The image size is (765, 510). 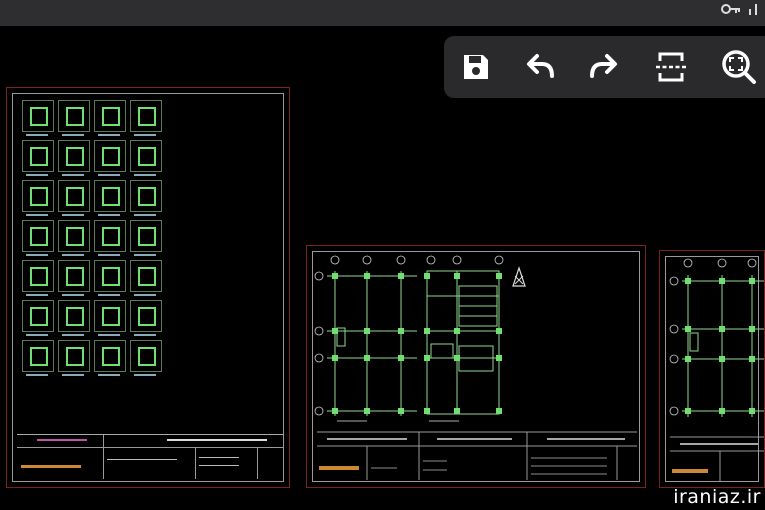 I want to click on title-block, so click(x=150, y=456).